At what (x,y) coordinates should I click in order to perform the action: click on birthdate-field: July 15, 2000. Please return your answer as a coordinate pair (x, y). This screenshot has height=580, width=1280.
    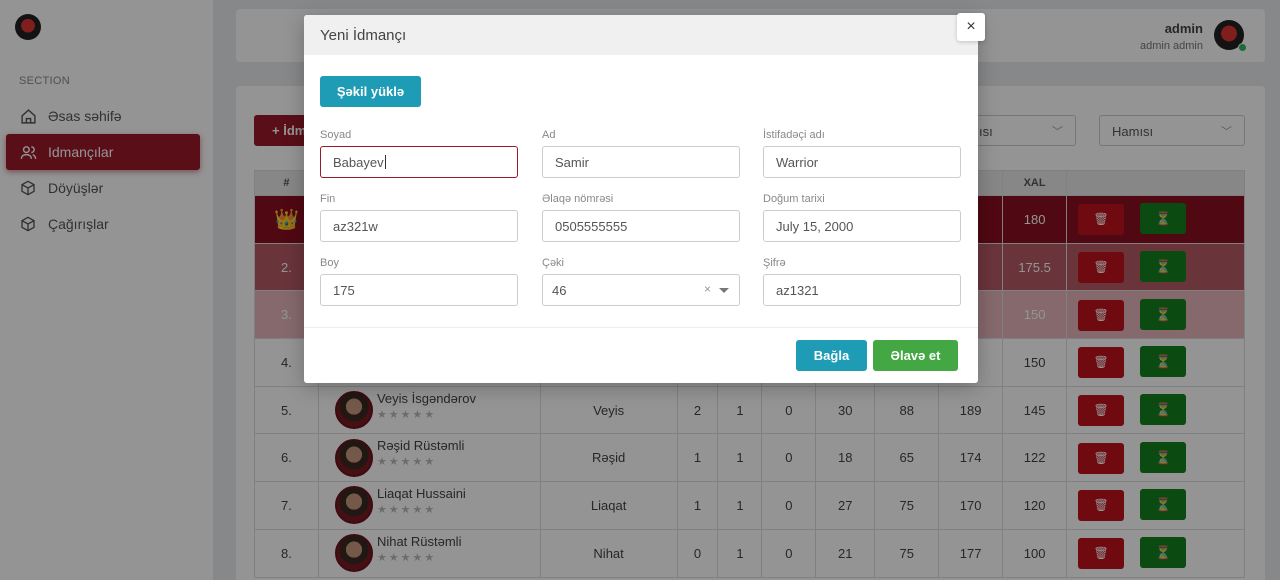
    Looking at the image, I should click on (862, 226).